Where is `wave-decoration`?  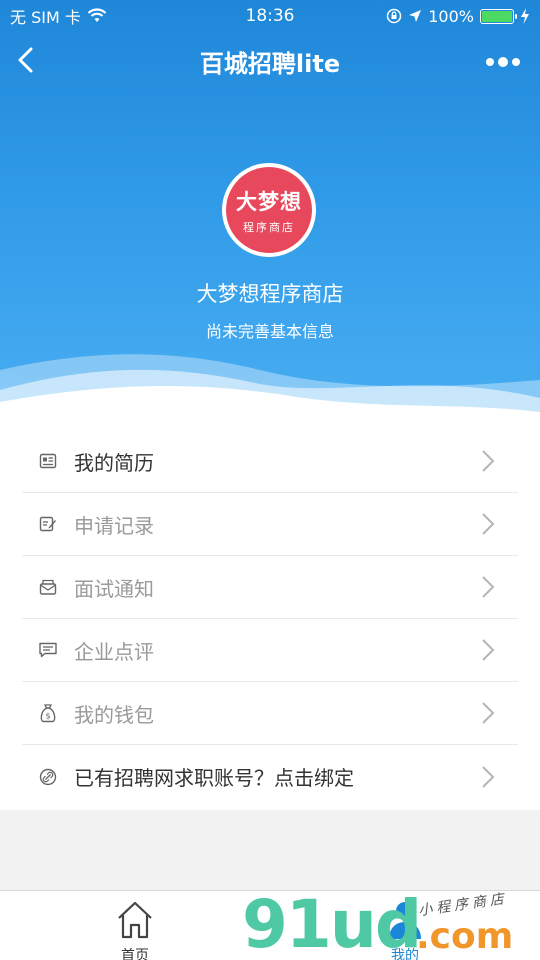 wave-decoration is located at coordinates (270, 387).